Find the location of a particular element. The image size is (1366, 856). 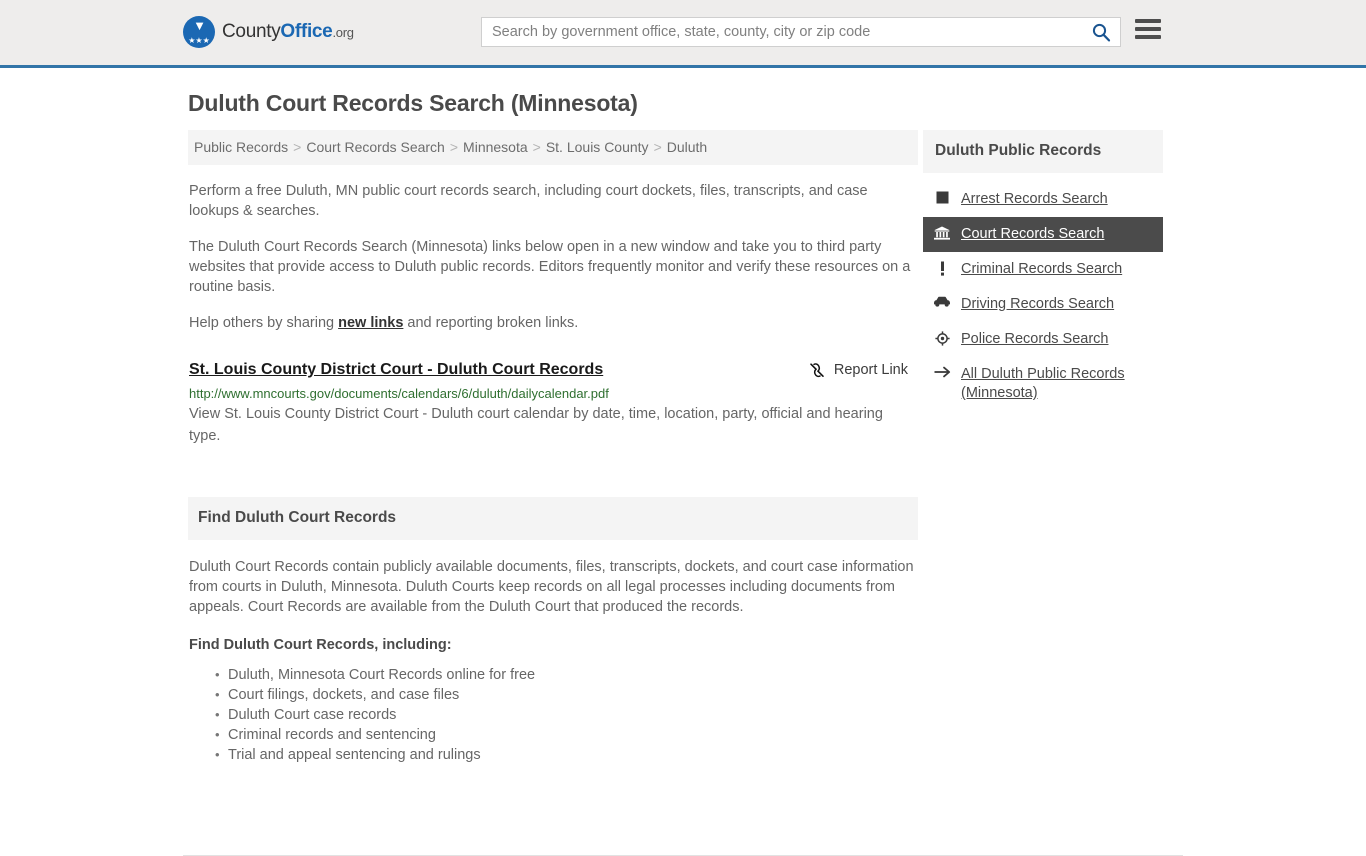

arrow-right-icon is located at coordinates (942, 371).